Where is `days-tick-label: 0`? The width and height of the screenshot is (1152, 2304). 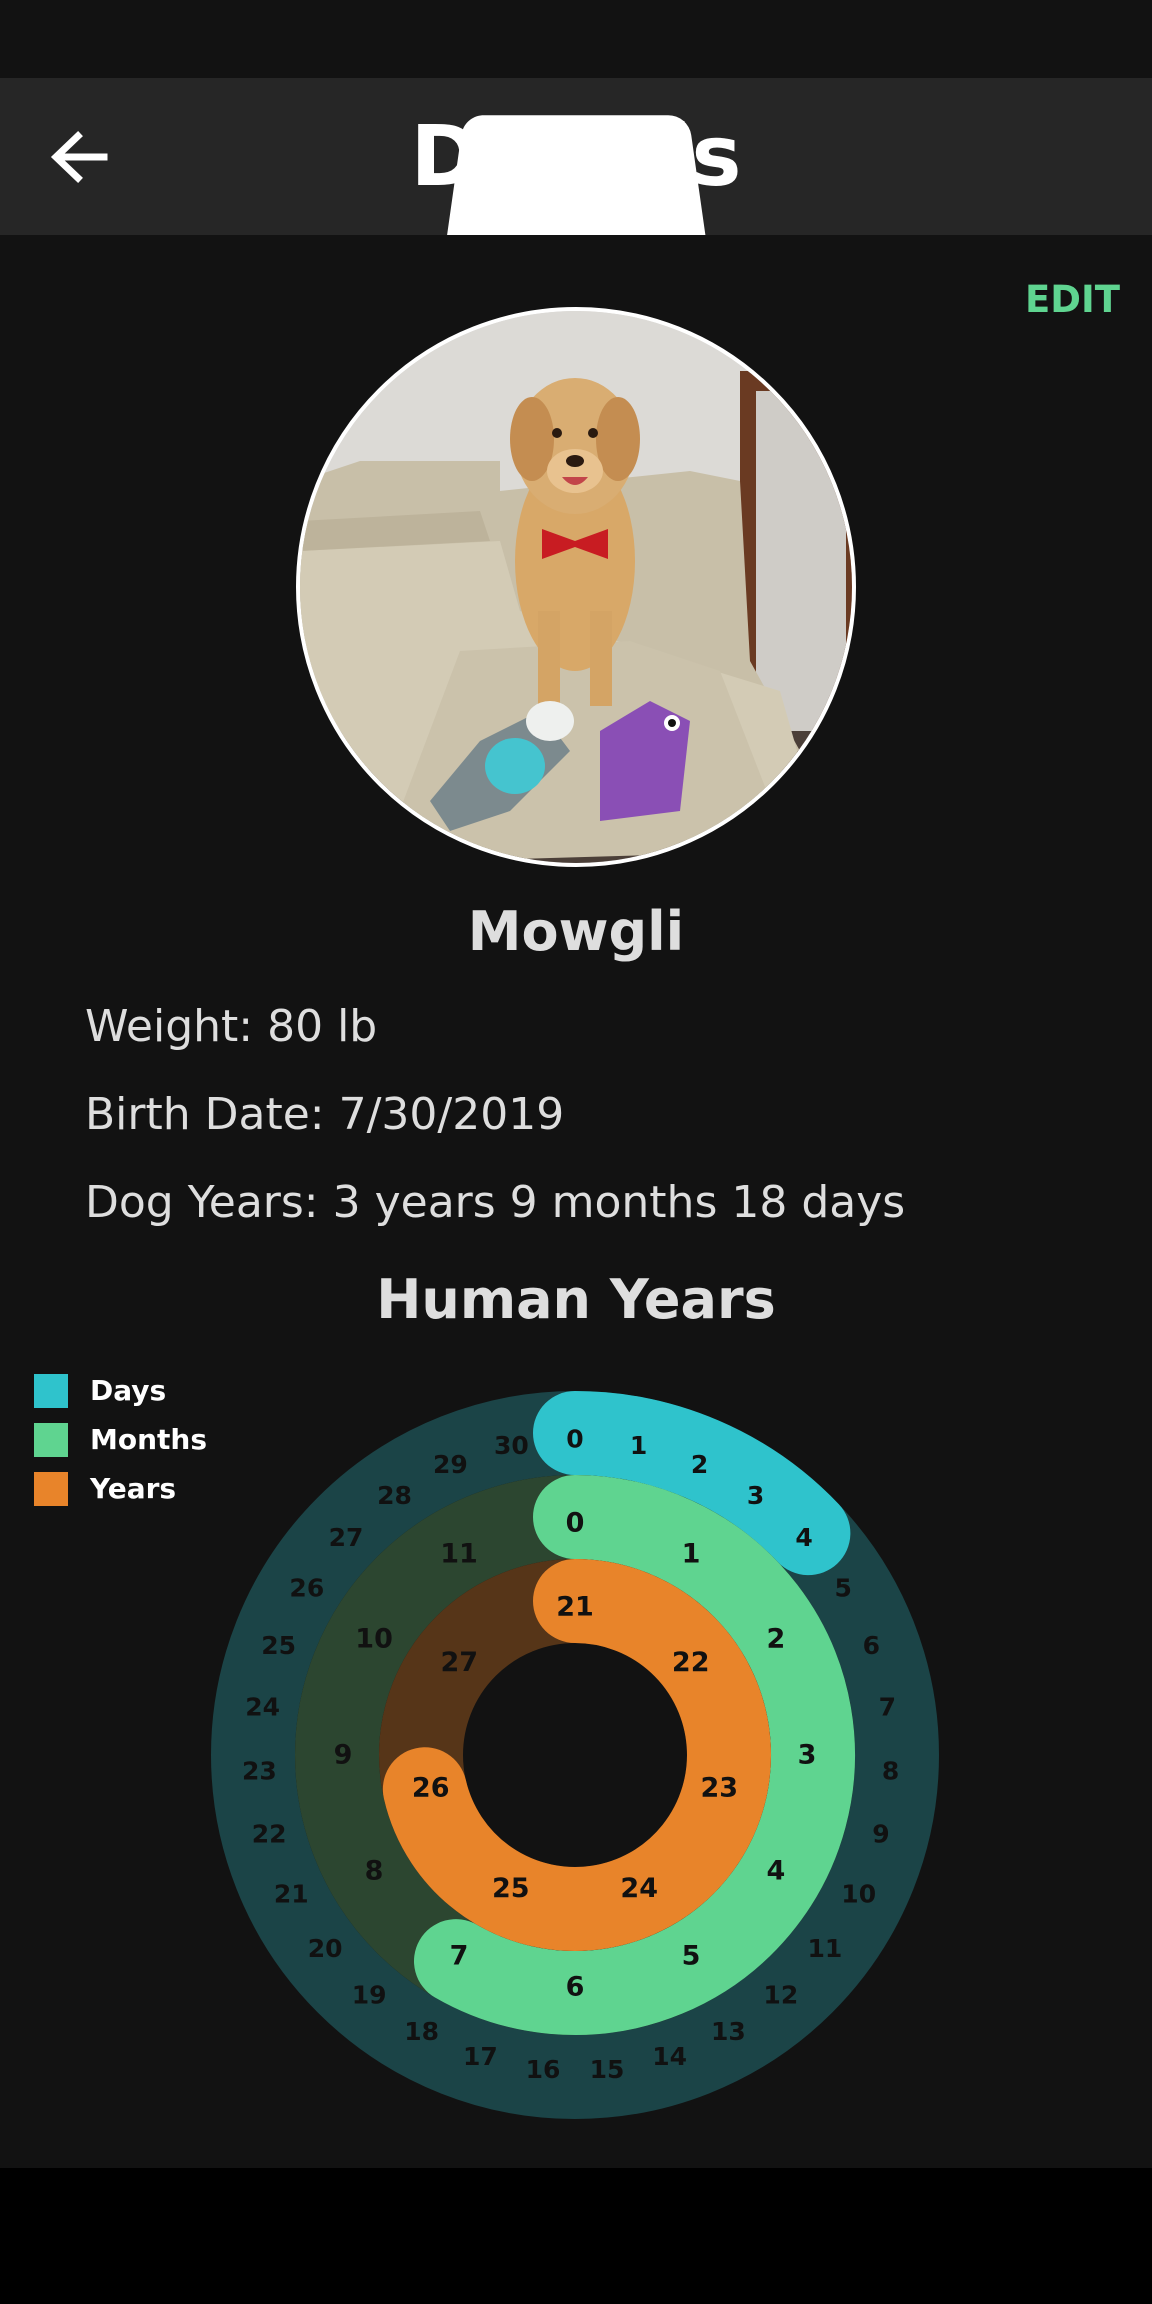 days-tick-label: 0 is located at coordinates (574, 1439).